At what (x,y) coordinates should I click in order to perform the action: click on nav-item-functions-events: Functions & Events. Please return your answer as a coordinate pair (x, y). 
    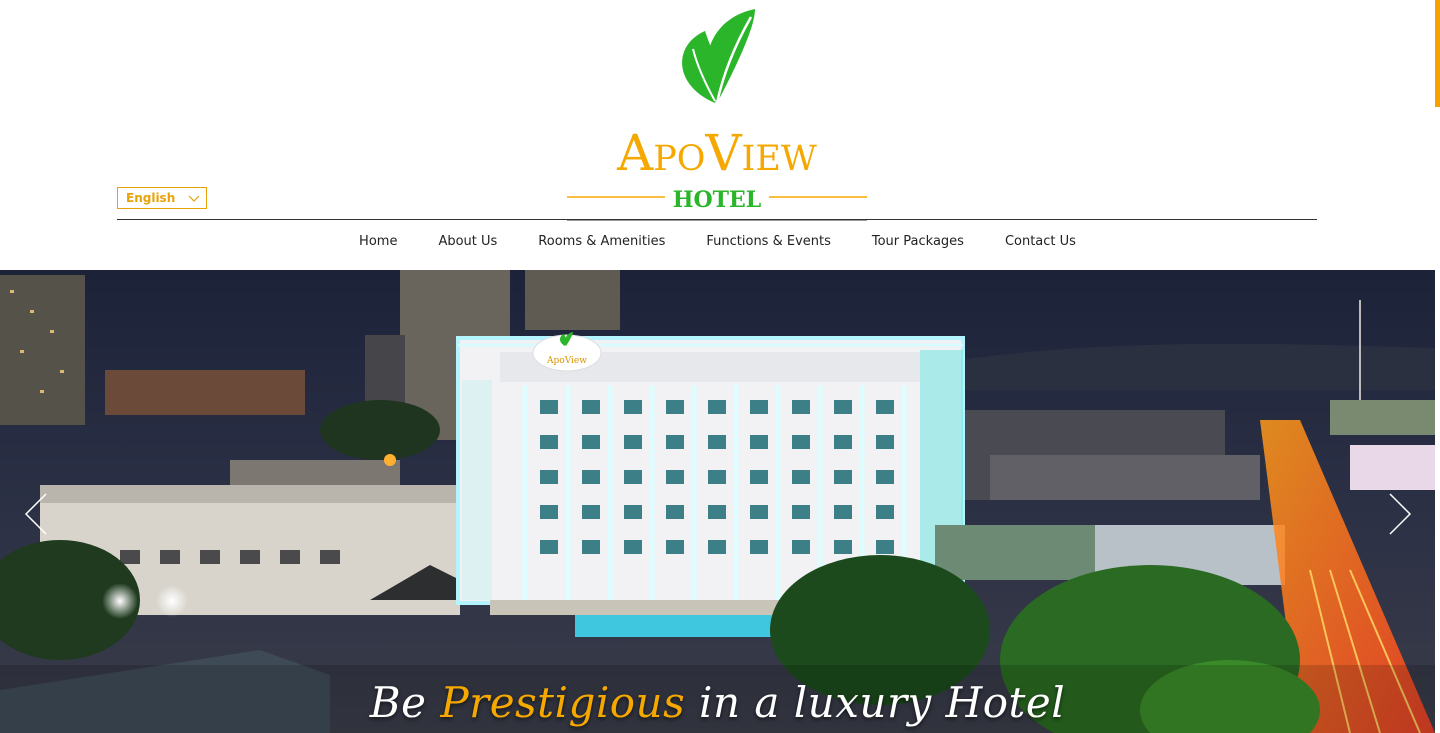
    Looking at the image, I should click on (768, 241).